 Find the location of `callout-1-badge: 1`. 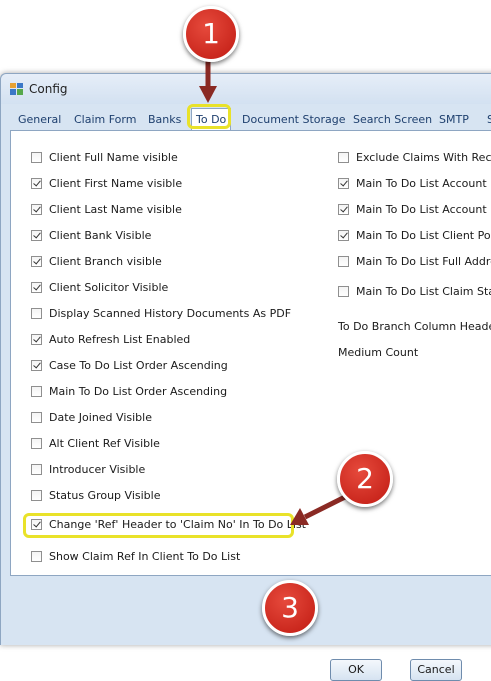

callout-1-badge: 1 is located at coordinates (211, 34).